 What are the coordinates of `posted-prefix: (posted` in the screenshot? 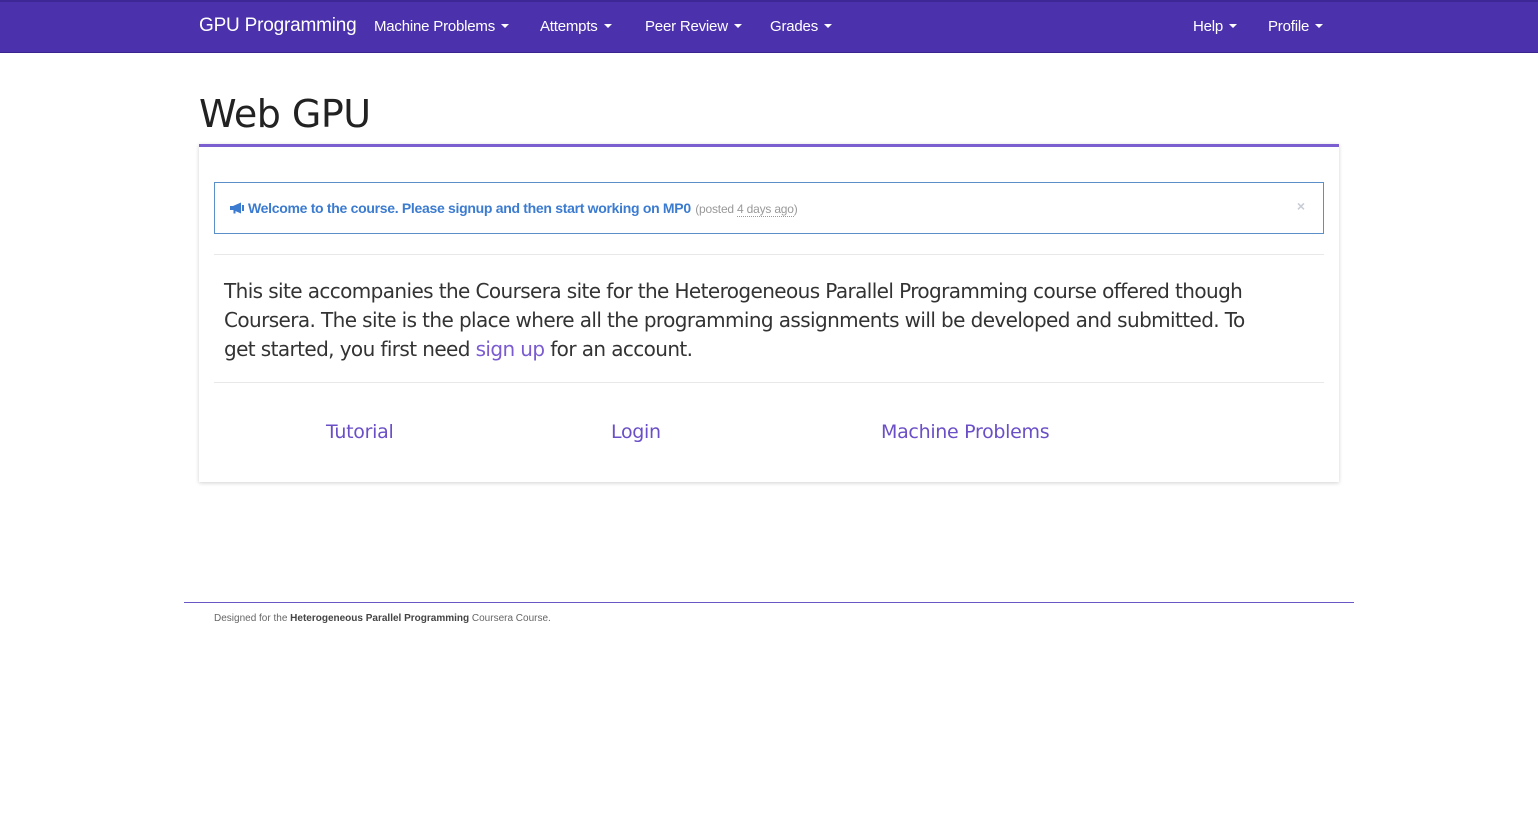 It's located at (716, 209).